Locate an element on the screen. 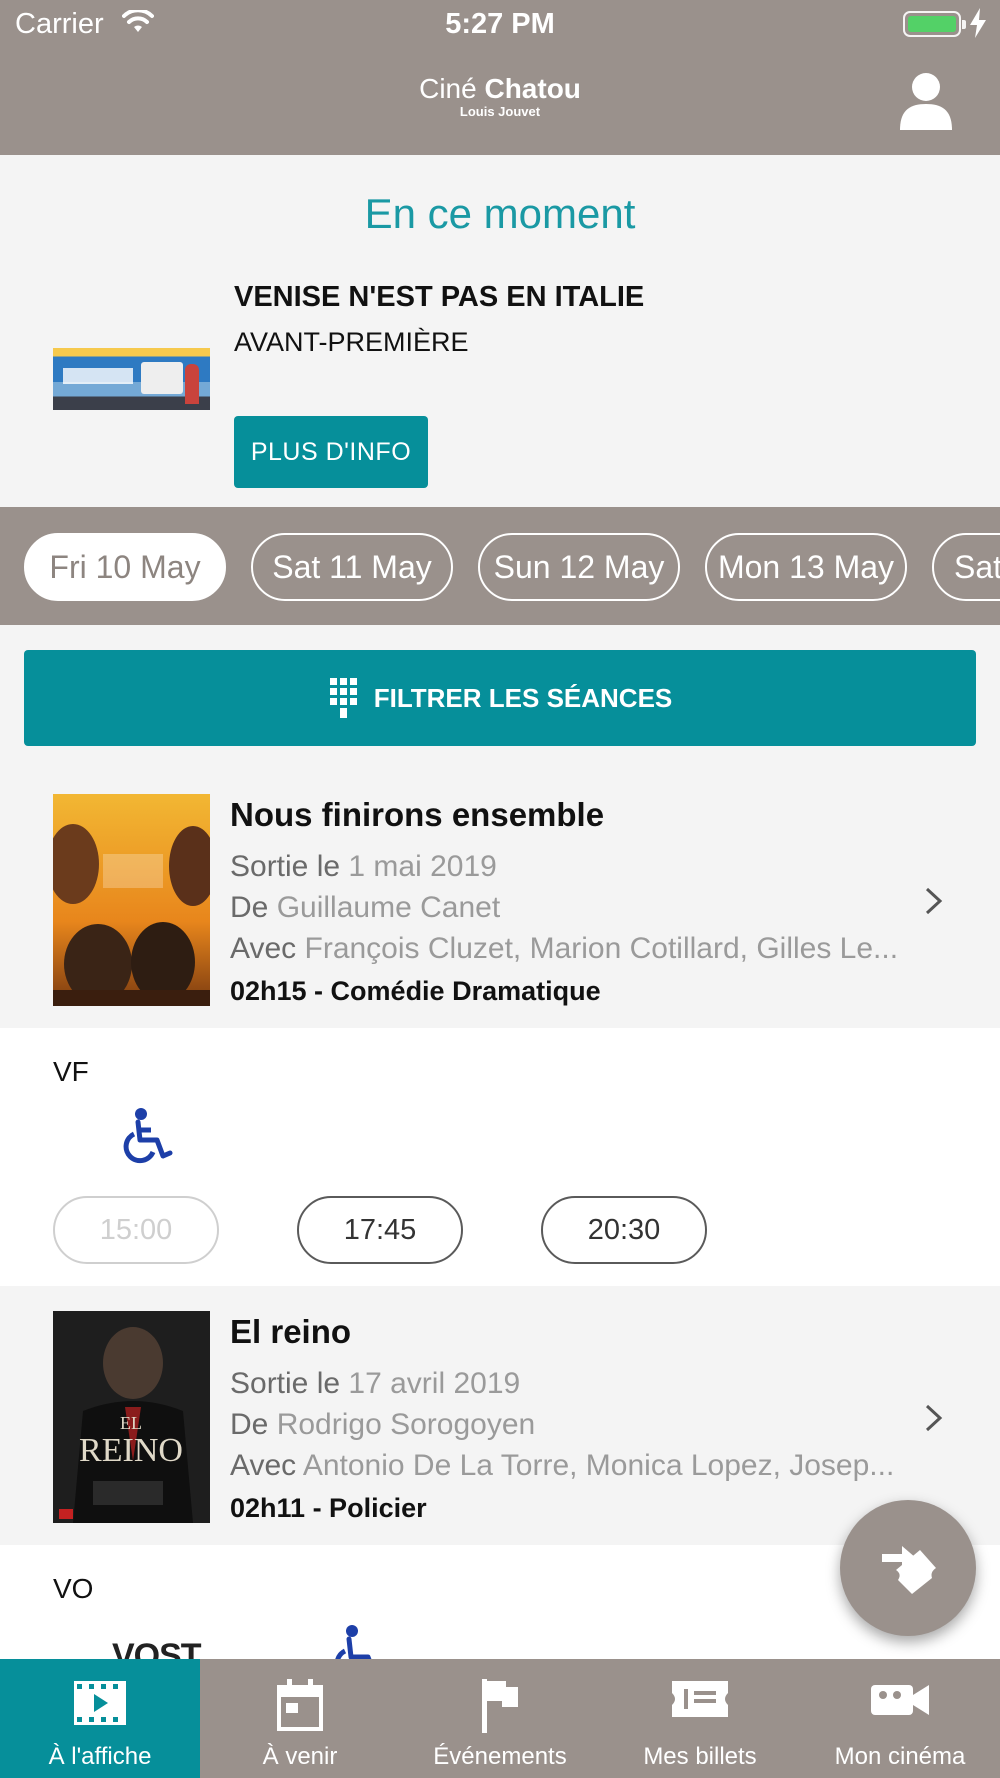 The height and width of the screenshot is (1778, 1000). status-bar: Carrier 5:27 PM is located at coordinates (500, 25).